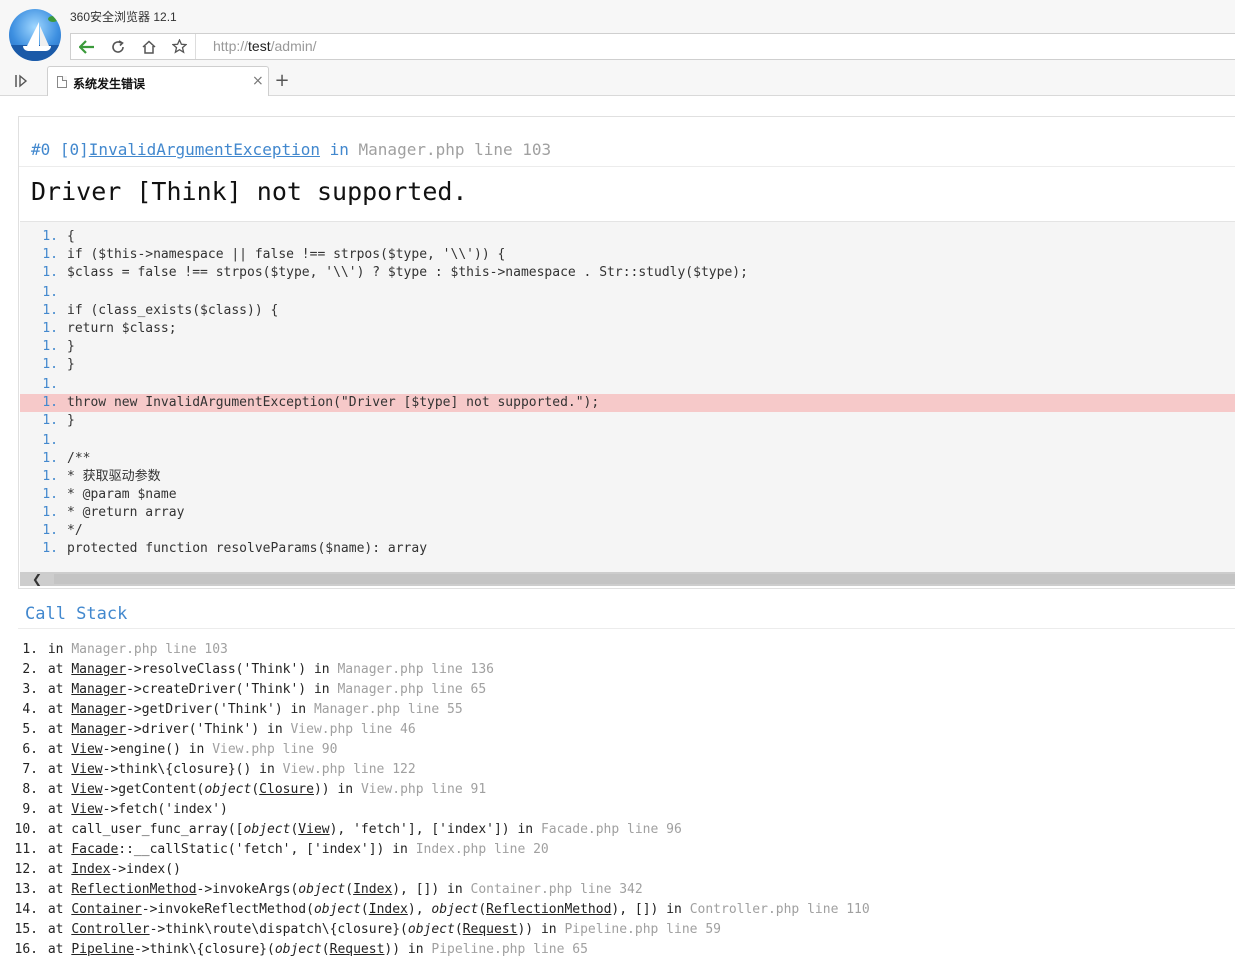 The height and width of the screenshot is (960, 1235). I want to click on file-location: Pipeline.php line 65, so click(509, 949).